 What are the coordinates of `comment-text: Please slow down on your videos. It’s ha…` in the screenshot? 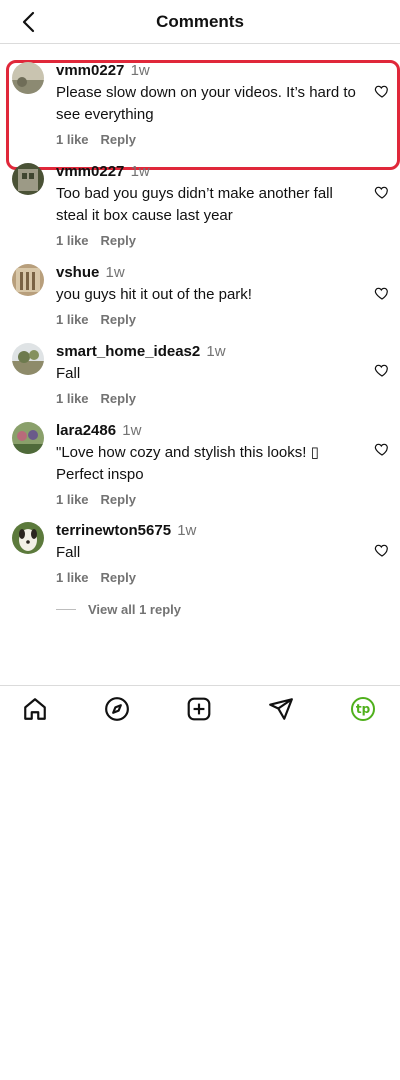 It's located at (206, 103).